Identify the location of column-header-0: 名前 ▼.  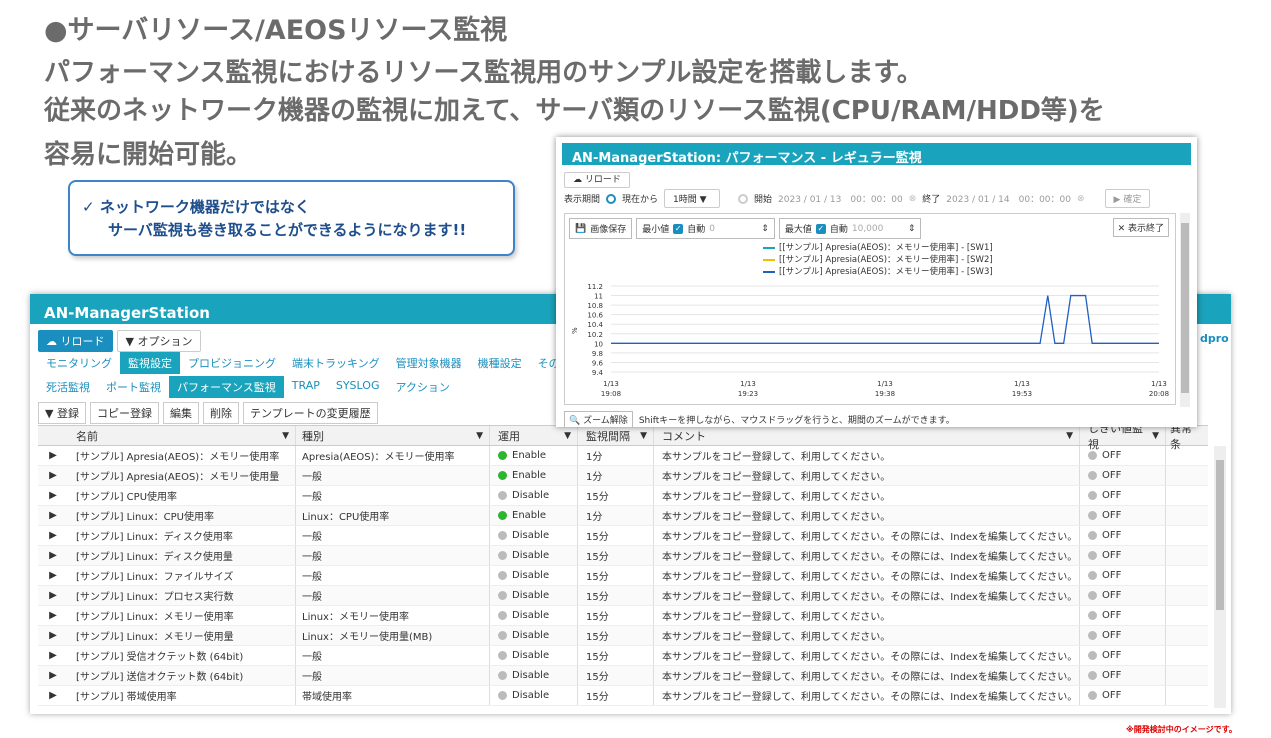
(182, 435).